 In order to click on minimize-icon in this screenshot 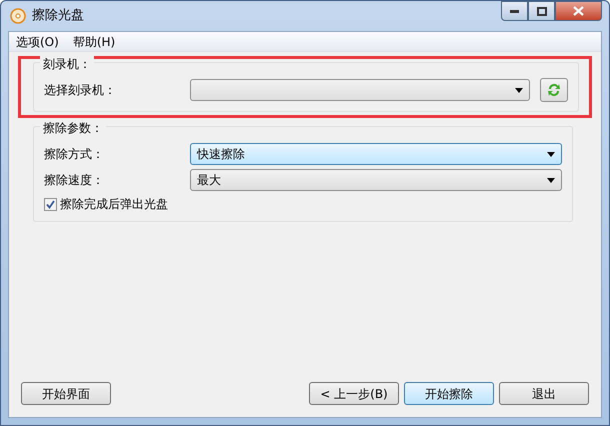, I will do `click(514, 11)`.